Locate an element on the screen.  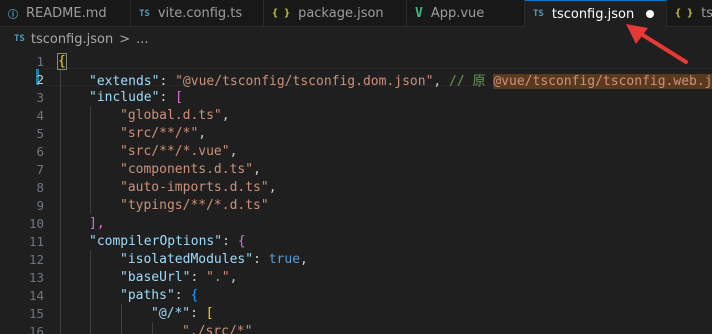
code-line: 4 "global.d.ts", is located at coordinates (356, 115).